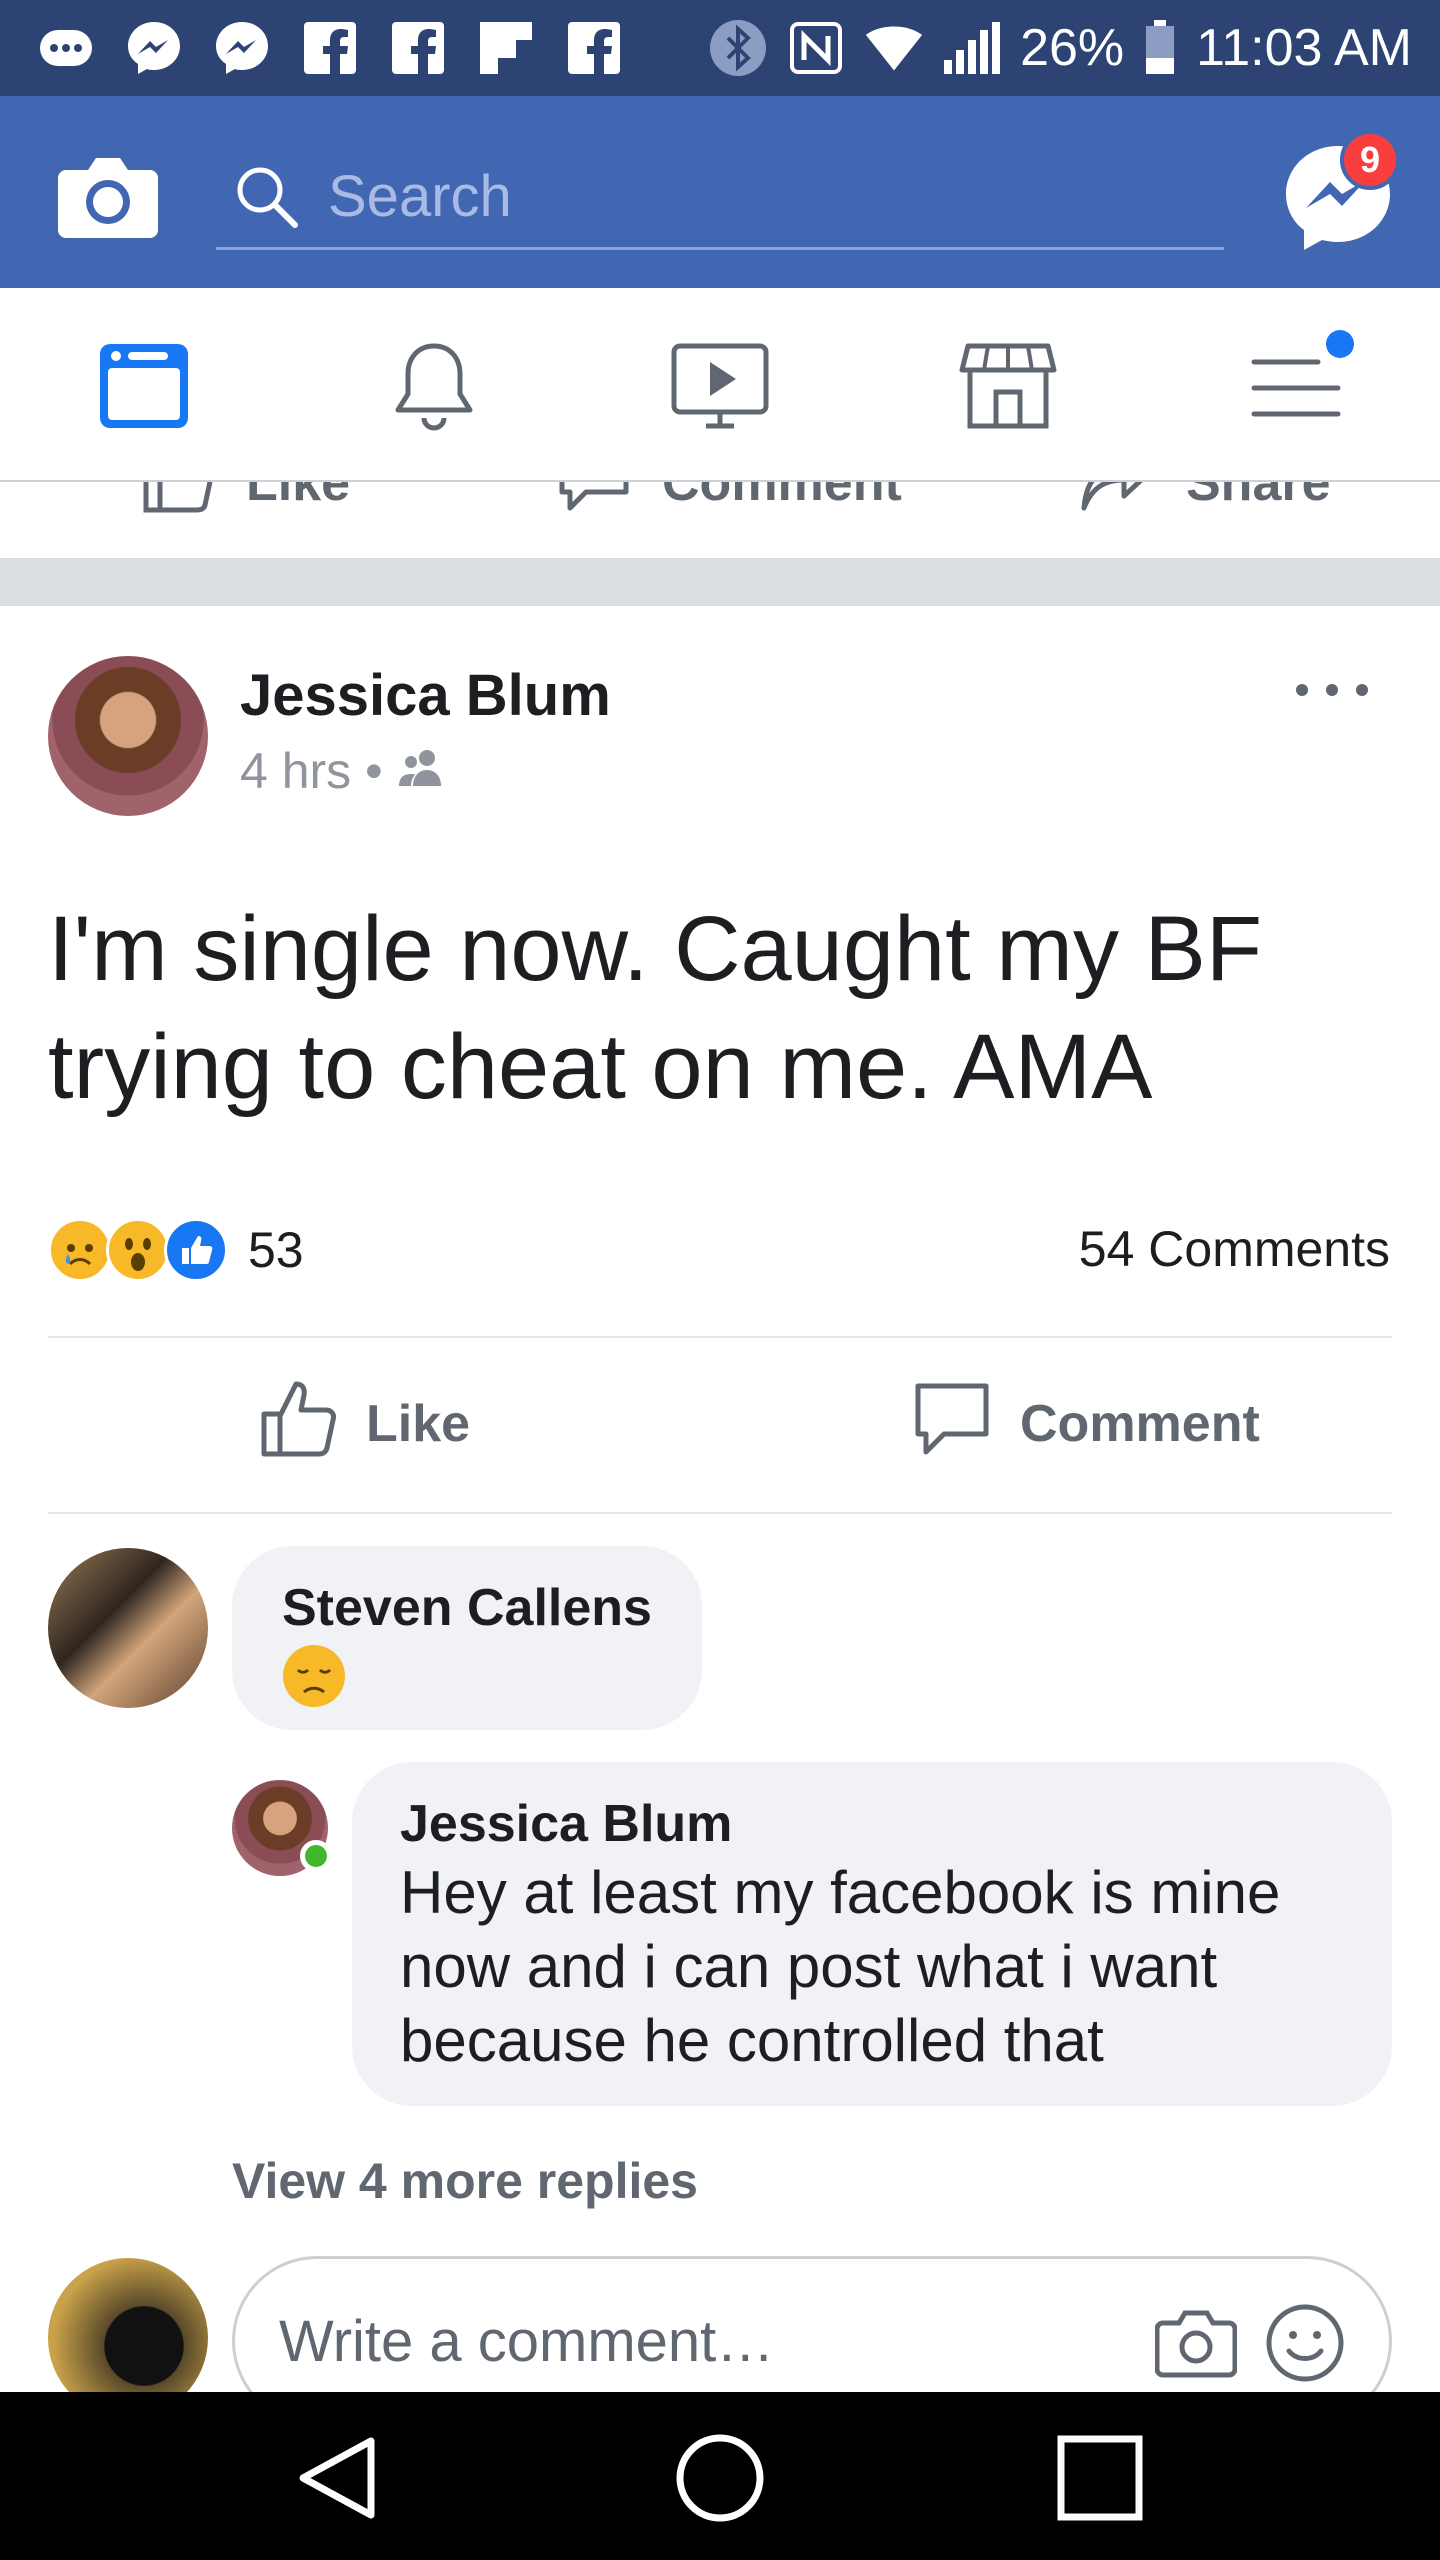 The image size is (1440, 2560). What do you see at coordinates (316, 1856) in the screenshot?
I see `online-status-dot` at bounding box center [316, 1856].